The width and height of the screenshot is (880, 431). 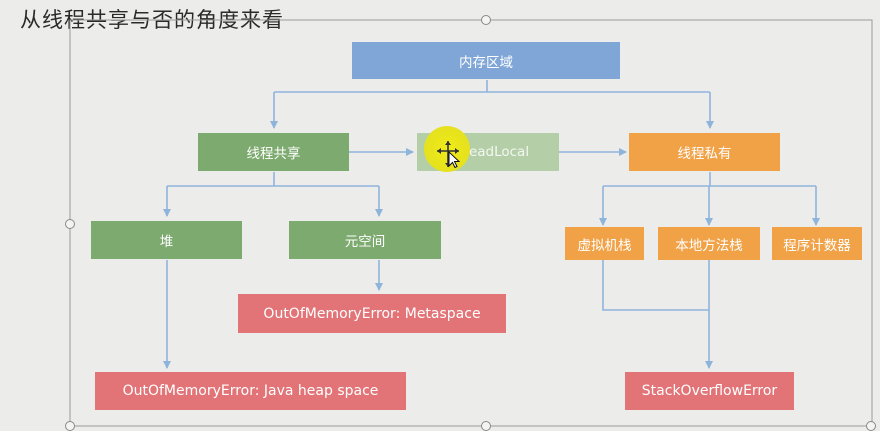 I want to click on frame-handle-bottom-right, so click(x=871, y=426).